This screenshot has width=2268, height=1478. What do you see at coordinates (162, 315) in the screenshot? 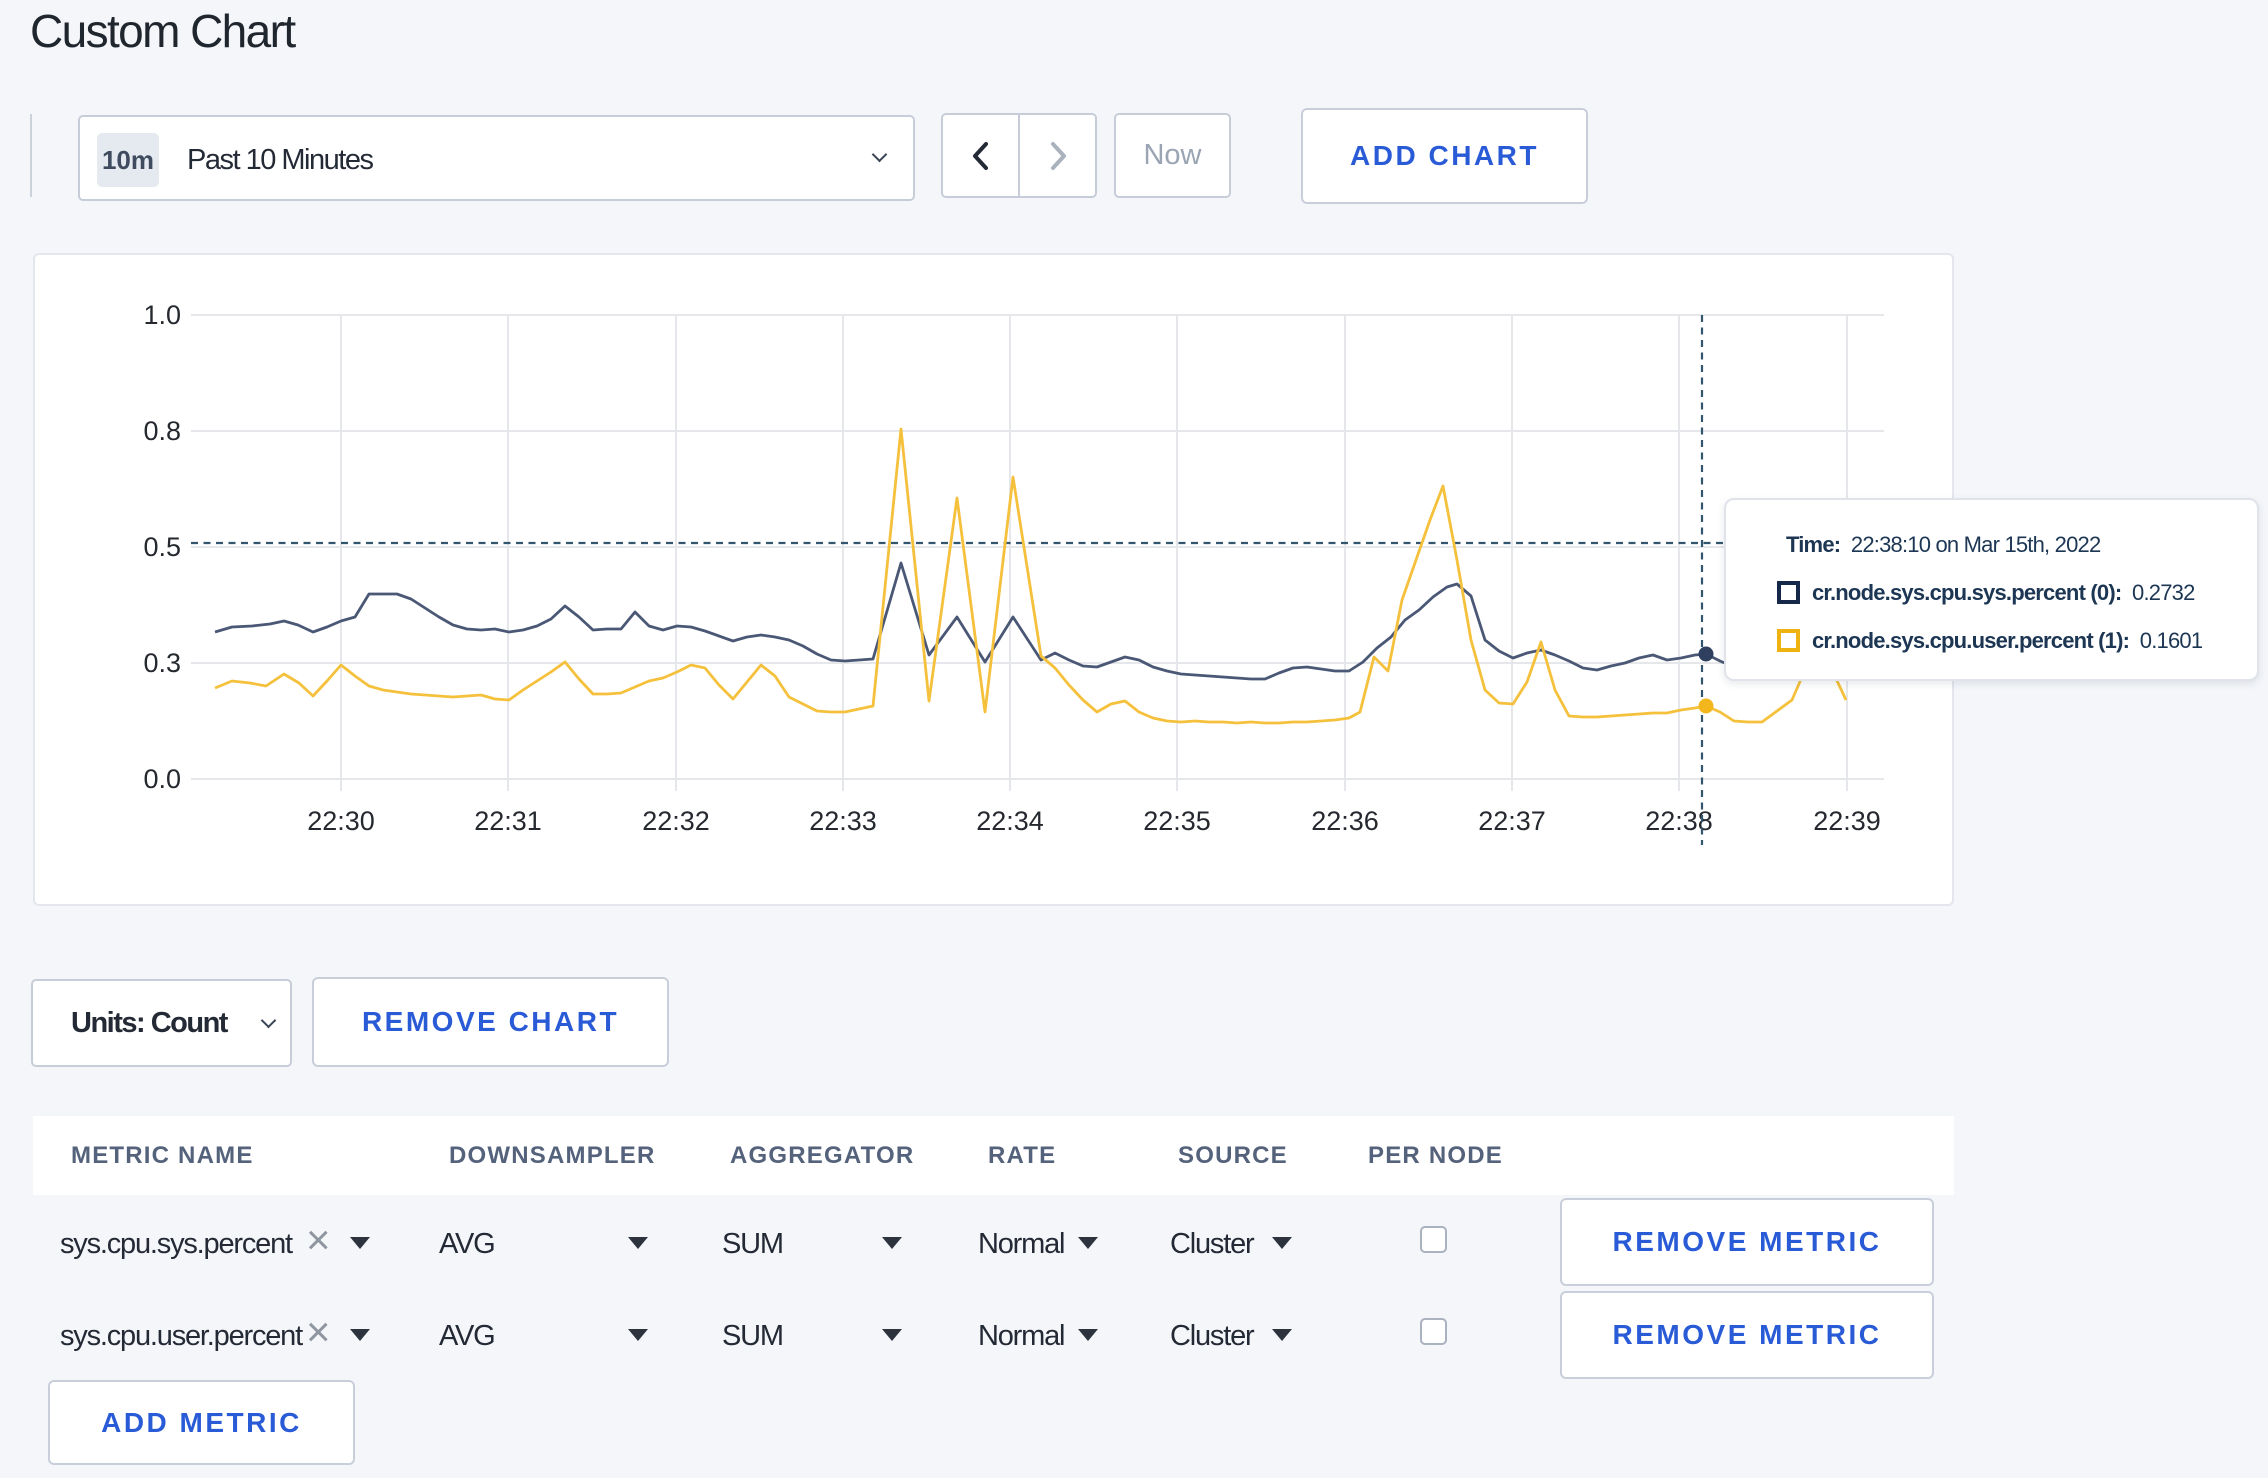
I see `svg-text: 1.0` at bounding box center [162, 315].